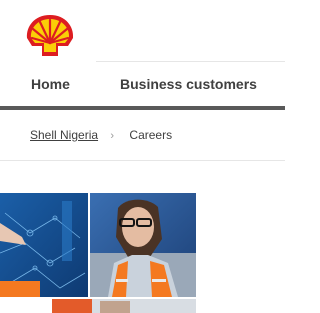 The height and width of the screenshot is (313, 320). What do you see at coordinates (151, 135) in the screenshot?
I see `breadcrumb-current-careers: Careers` at bounding box center [151, 135].